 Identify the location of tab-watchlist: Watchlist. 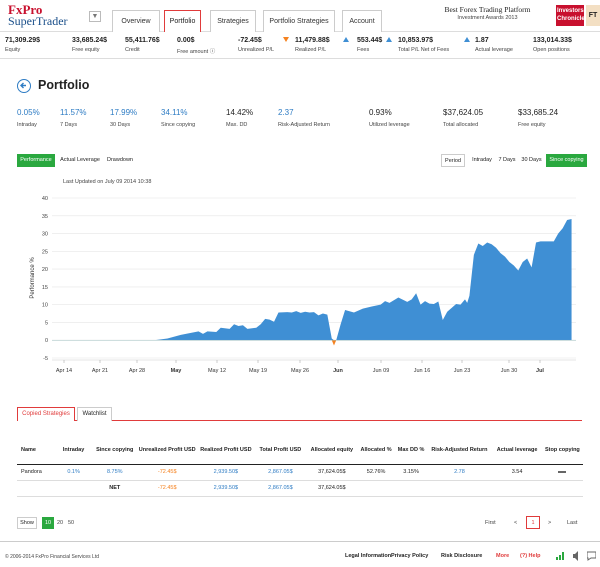
(94, 414).